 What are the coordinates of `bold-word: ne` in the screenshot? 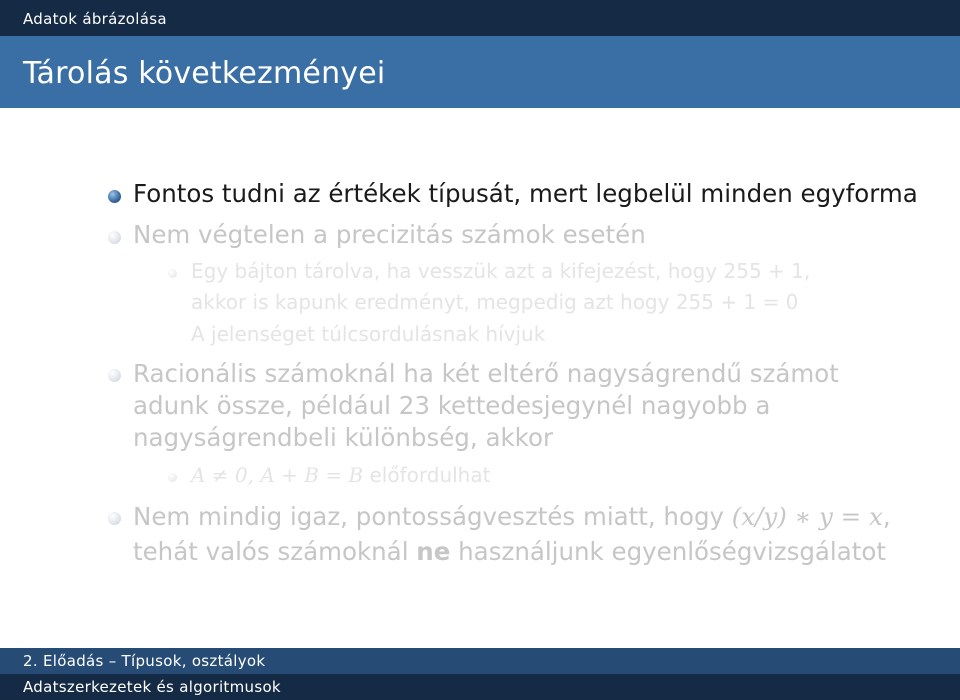 It's located at (433, 551).